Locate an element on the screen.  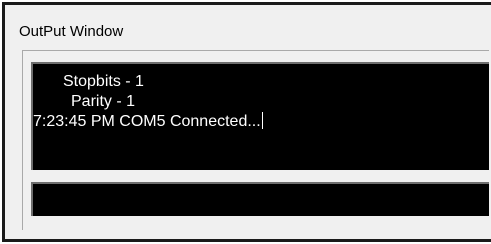
text-caret is located at coordinates (262, 120).